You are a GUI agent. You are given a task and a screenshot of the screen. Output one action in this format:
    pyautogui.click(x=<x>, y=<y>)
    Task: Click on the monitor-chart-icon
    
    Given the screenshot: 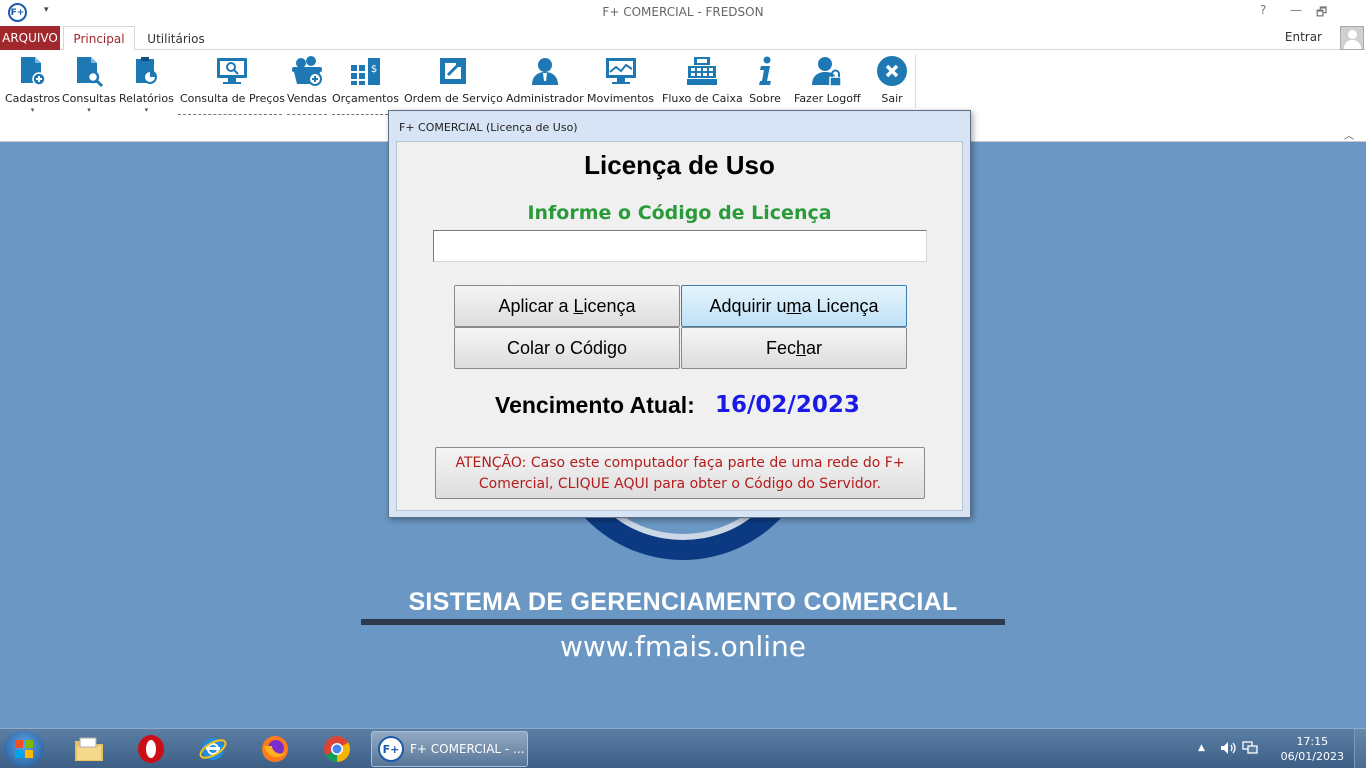 What is the action you would take?
    pyautogui.click(x=621, y=71)
    